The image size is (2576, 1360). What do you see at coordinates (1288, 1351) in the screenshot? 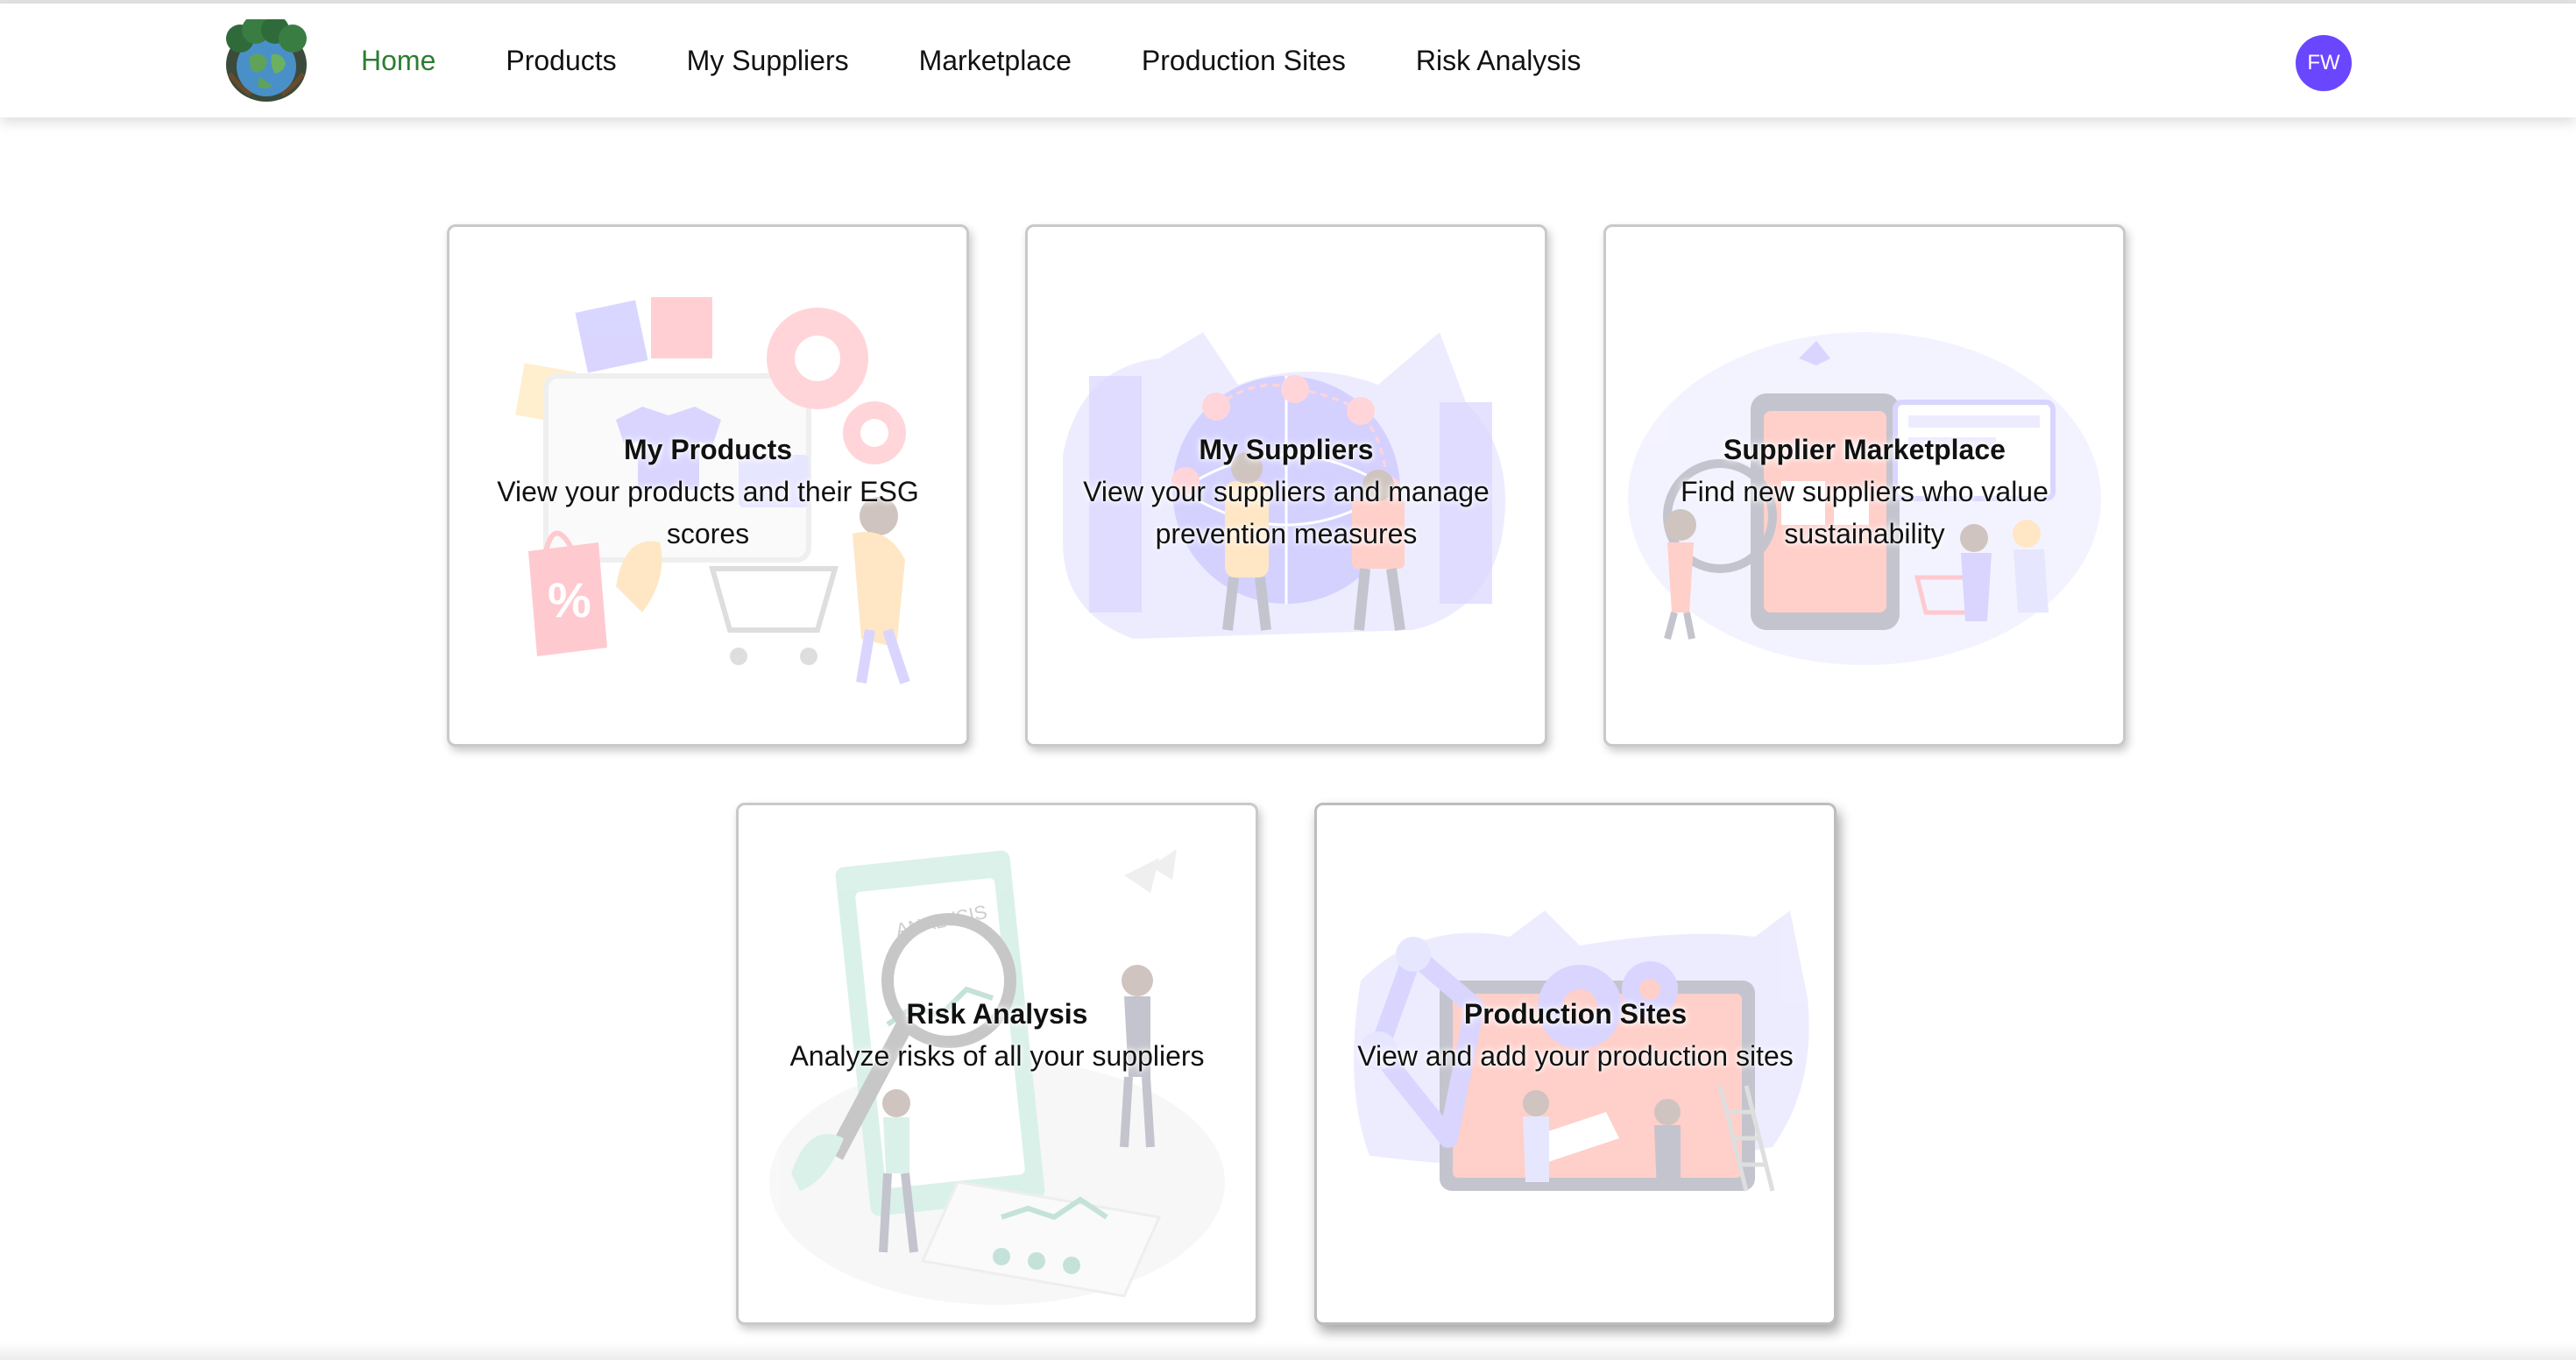
I see `page-bottom-shadow` at bounding box center [1288, 1351].